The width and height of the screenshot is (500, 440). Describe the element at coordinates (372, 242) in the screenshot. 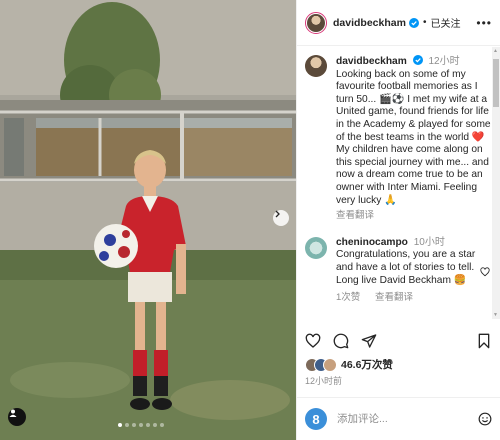

I see `comment-username: chenino­campo` at that location.